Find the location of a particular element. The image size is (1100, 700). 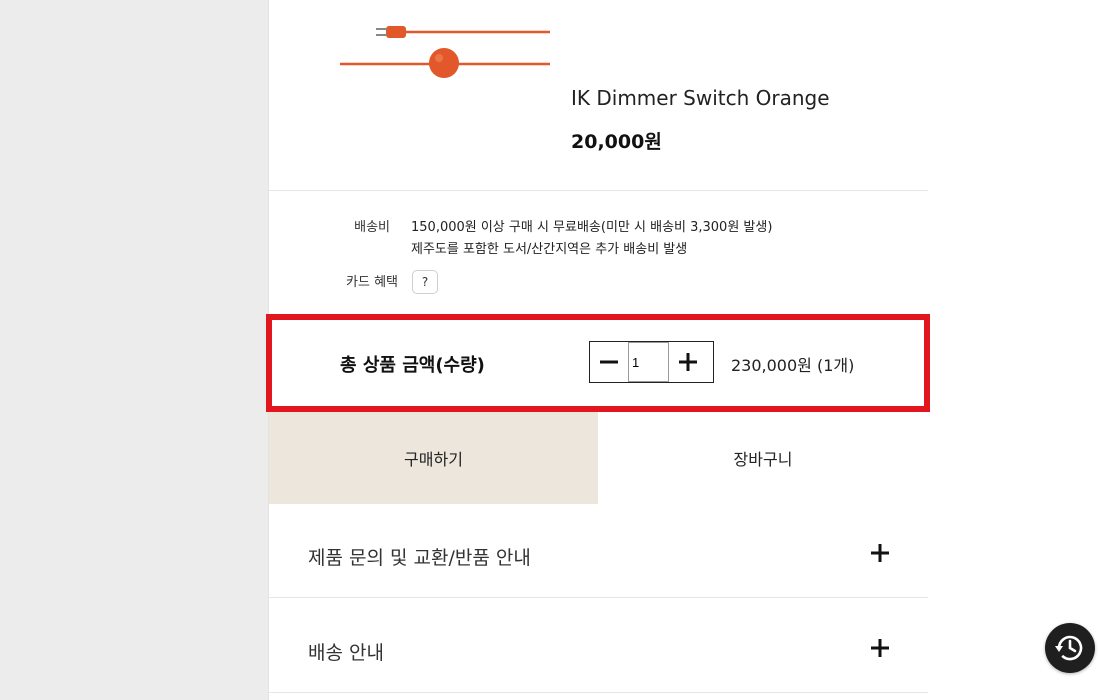

history-clock-icon is located at coordinates (1069, 648).